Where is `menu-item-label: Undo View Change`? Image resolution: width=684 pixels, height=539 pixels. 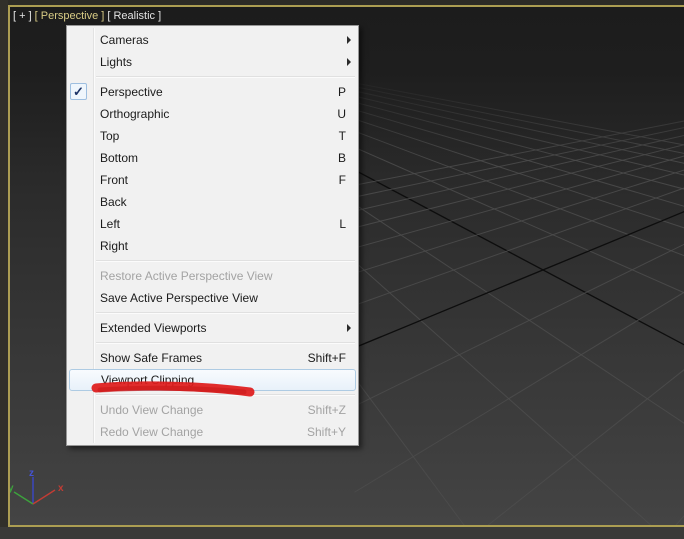
menu-item-label: Undo View Change is located at coordinates (152, 410).